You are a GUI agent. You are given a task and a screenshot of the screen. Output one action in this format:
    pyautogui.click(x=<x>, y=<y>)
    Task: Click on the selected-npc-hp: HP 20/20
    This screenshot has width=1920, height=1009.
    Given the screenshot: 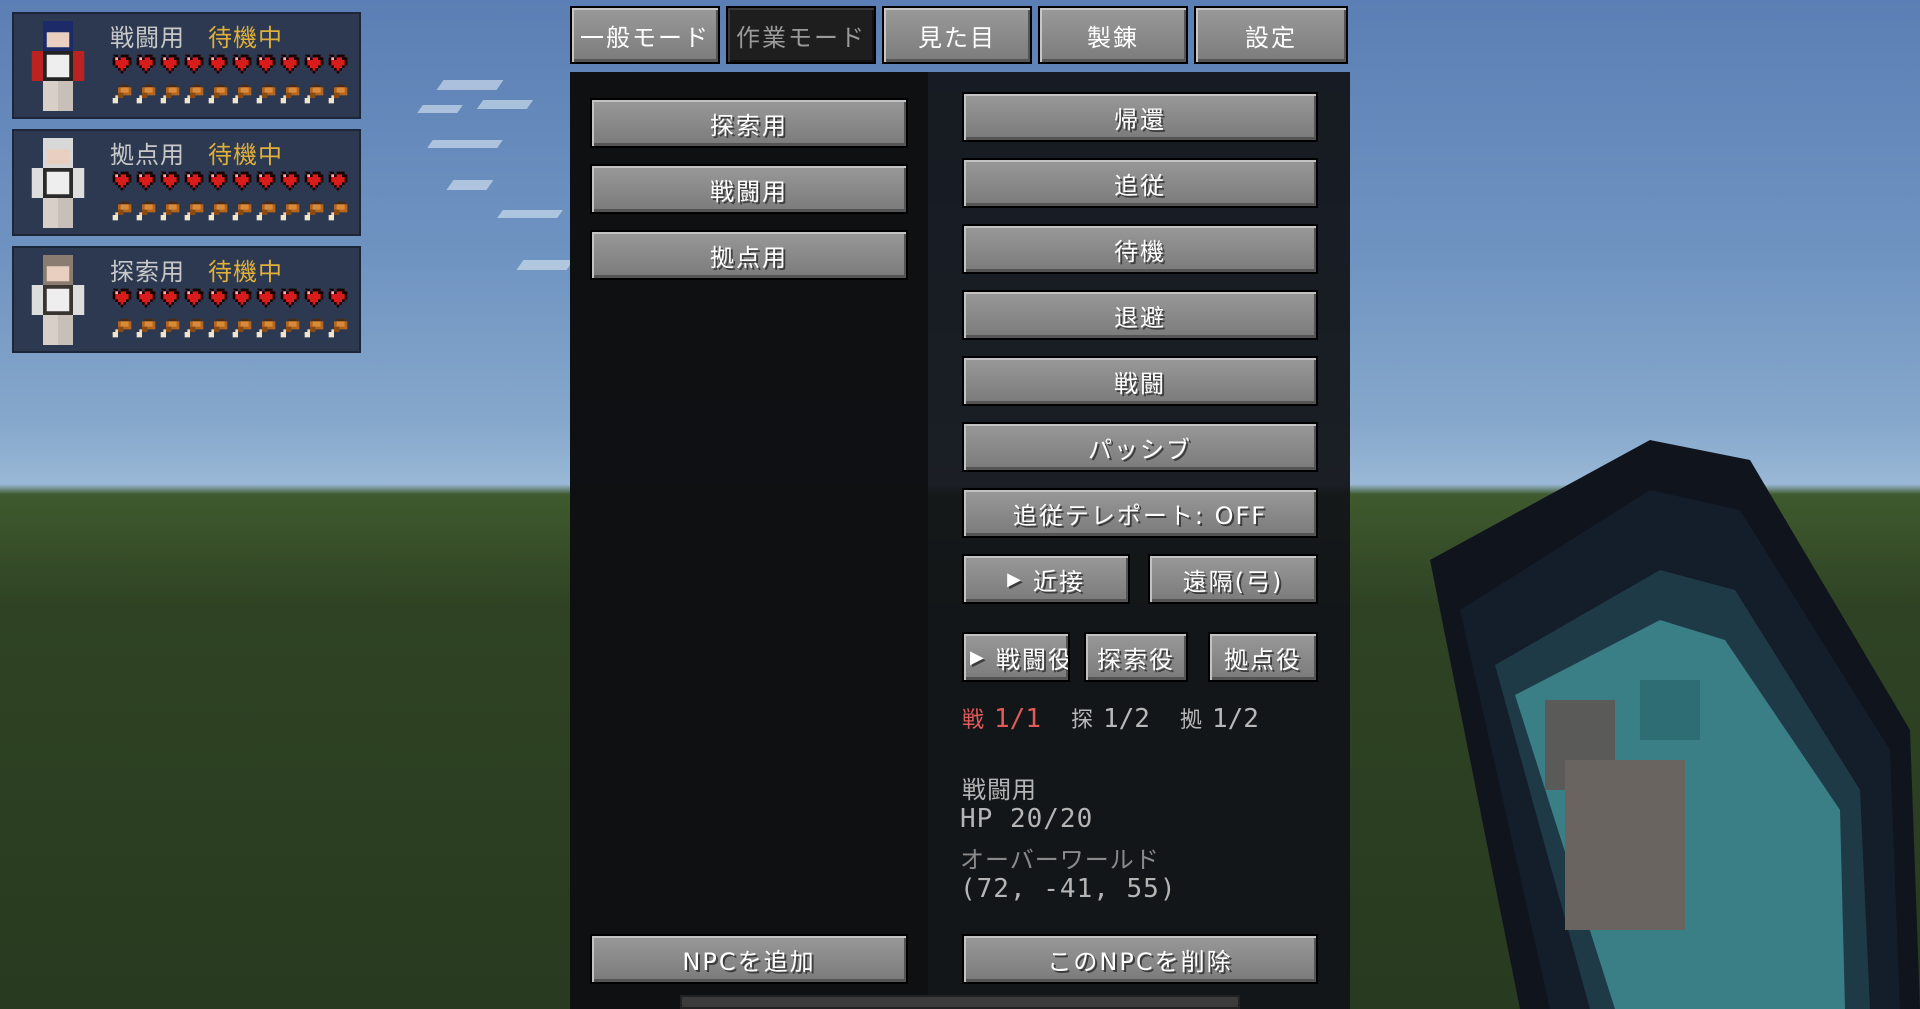 What is the action you would take?
    pyautogui.click(x=1027, y=819)
    